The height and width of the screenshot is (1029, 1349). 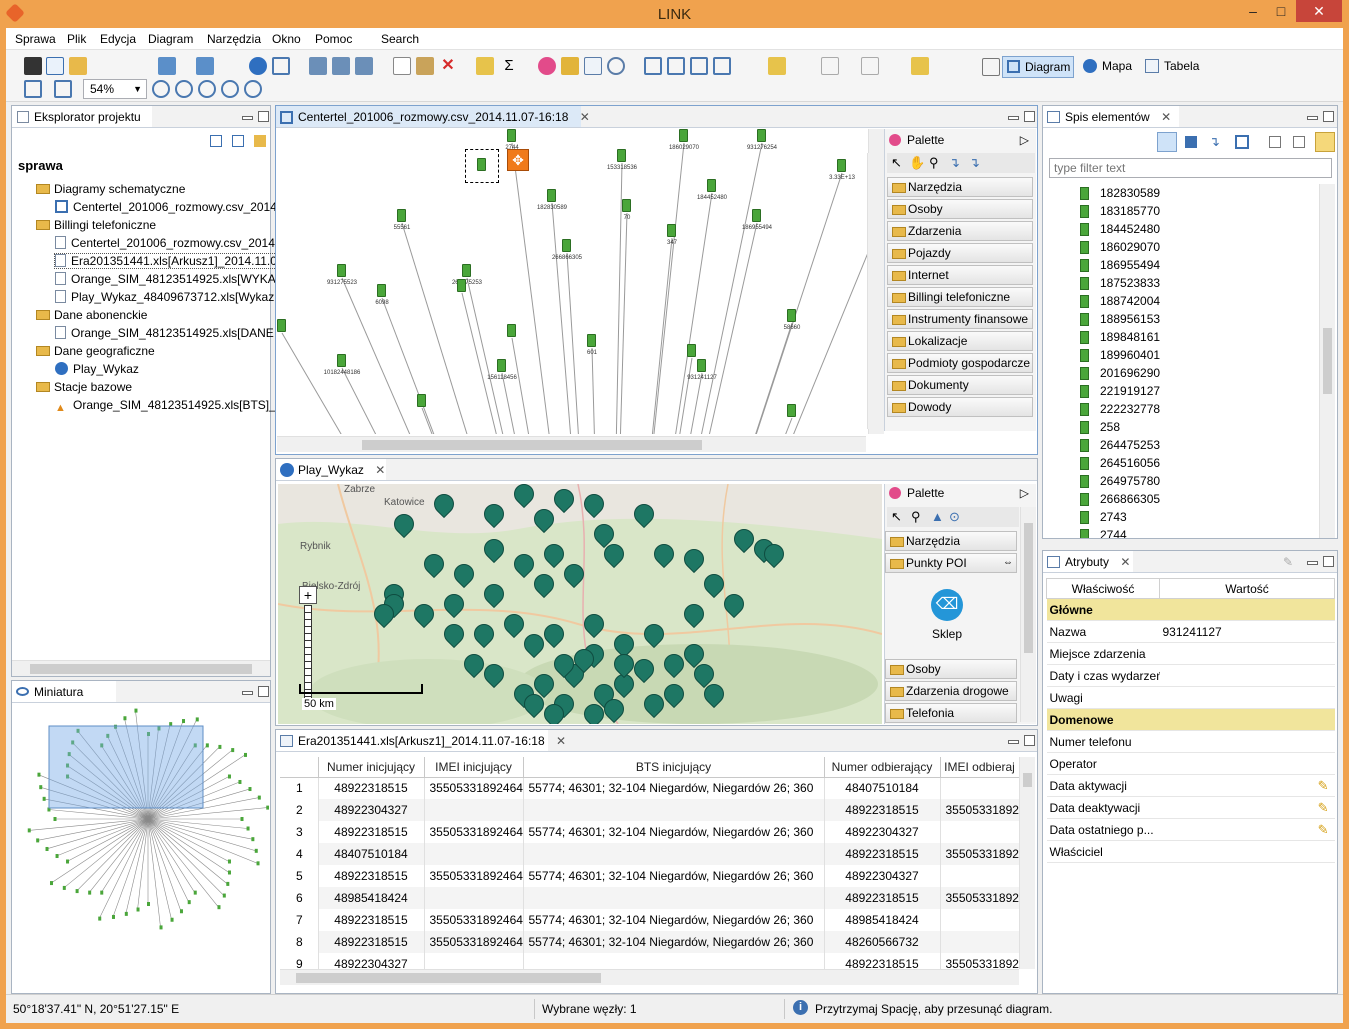 What do you see at coordinates (649, 977) in the screenshot?
I see `table-hscroll` at bounding box center [649, 977].